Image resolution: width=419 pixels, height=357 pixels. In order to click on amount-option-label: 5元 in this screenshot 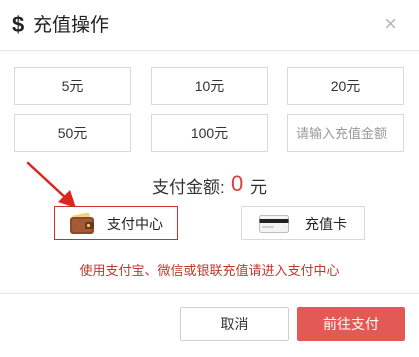, I will do `click(72, 86)`.